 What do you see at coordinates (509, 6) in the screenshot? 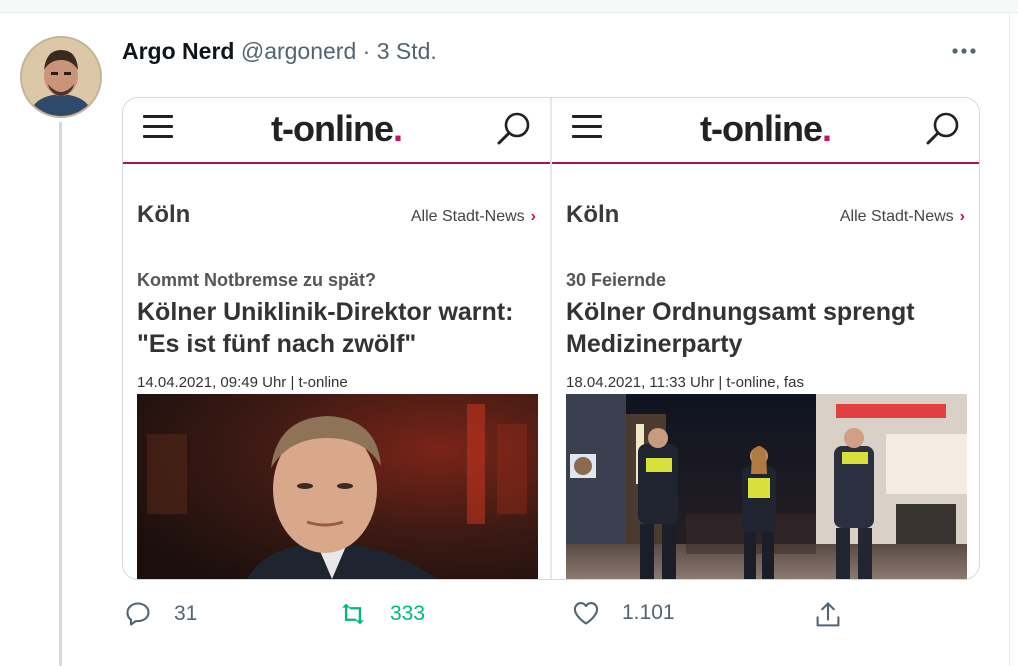
I see `top-strip` at bounding box center [509, 6].